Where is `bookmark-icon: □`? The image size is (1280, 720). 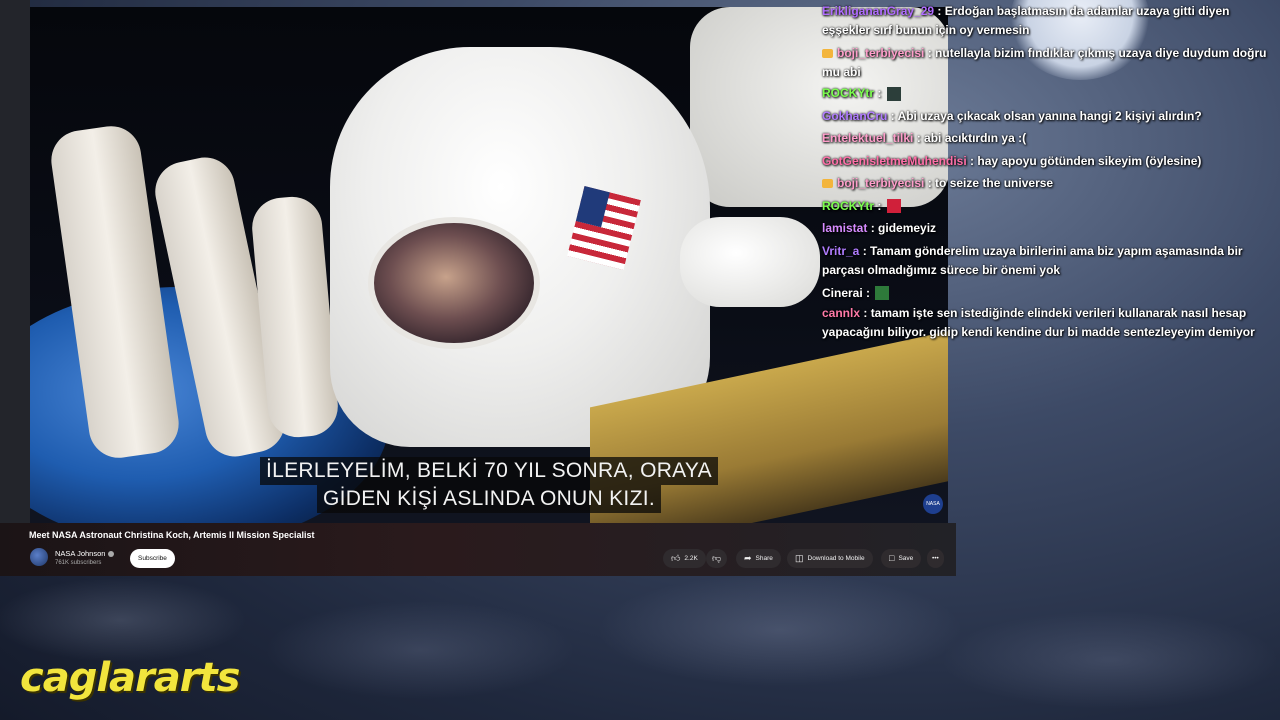 bookmark-icon: □ is located at coordinates (892, 558).